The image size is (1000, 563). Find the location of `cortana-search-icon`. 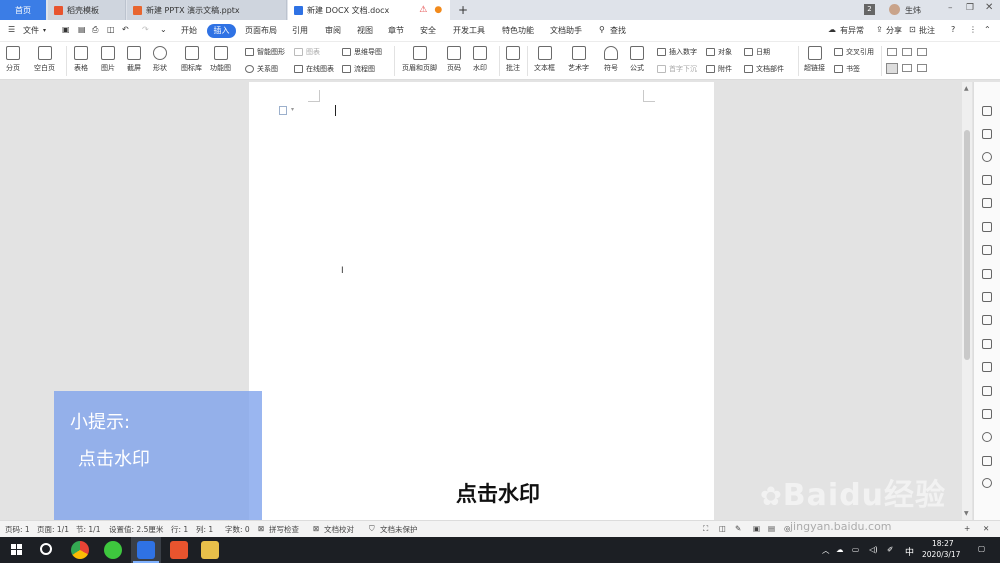

cortana-search-icon is located at coordinates (46, 549).